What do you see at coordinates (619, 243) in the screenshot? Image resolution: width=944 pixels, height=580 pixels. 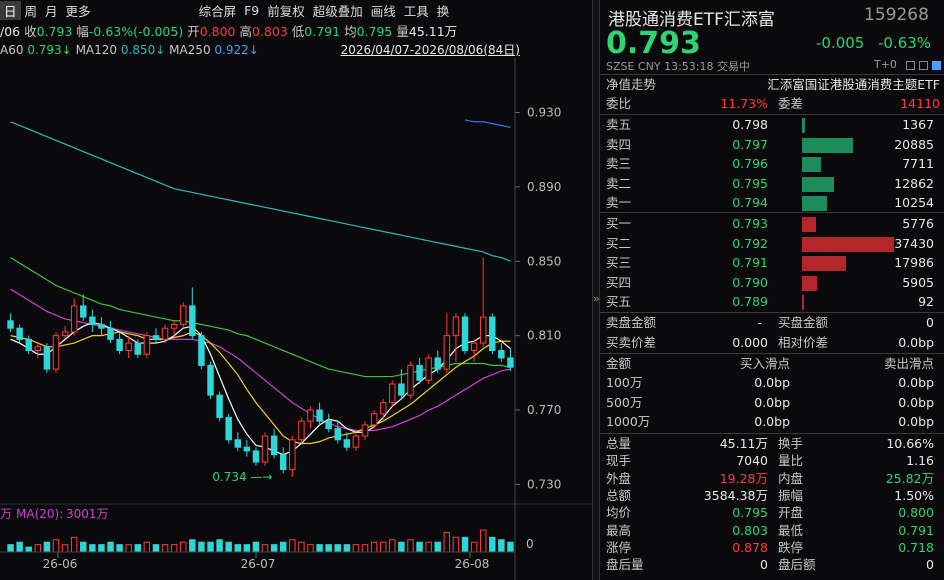 I see `bid-level-label: 买二` at bounding box center [619, 243].